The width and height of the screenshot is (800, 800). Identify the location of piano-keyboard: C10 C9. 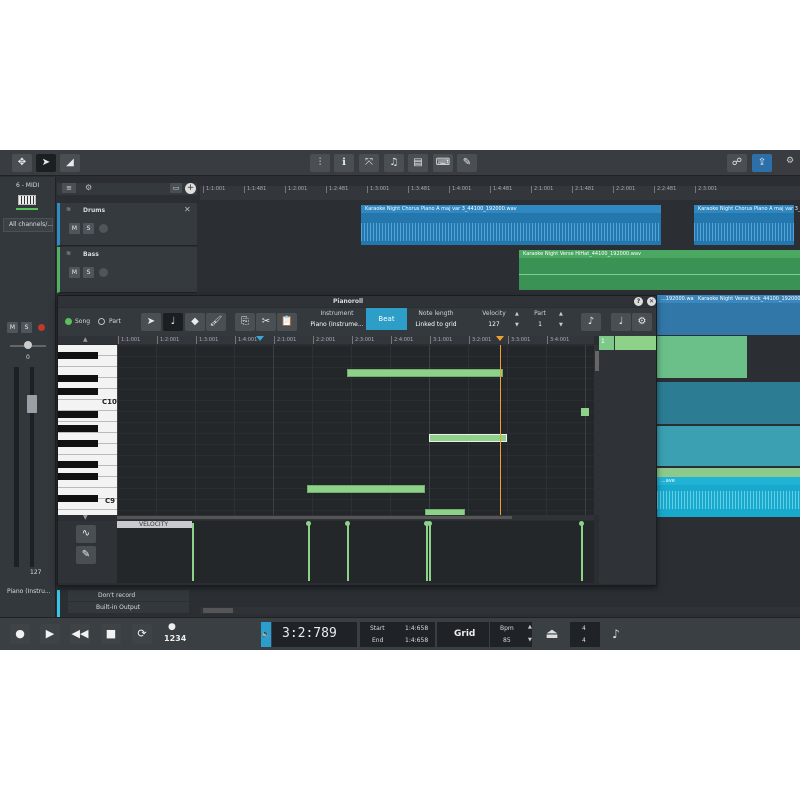
(87, 430).